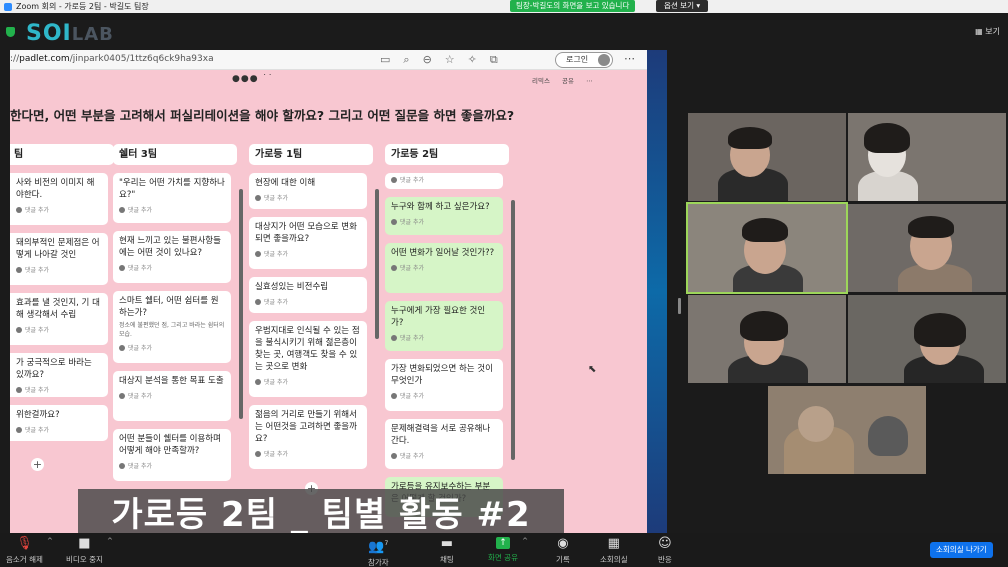 Image resolution: width=1008 pixels, height=567 pixels. What do you see at coordinates (308, 243) in the screenshot?
I see `padlet-card: 대상지가 어떤 모습으로 변화되면 좋을까요? 댓글 추가` at bounding box center [308, 243].